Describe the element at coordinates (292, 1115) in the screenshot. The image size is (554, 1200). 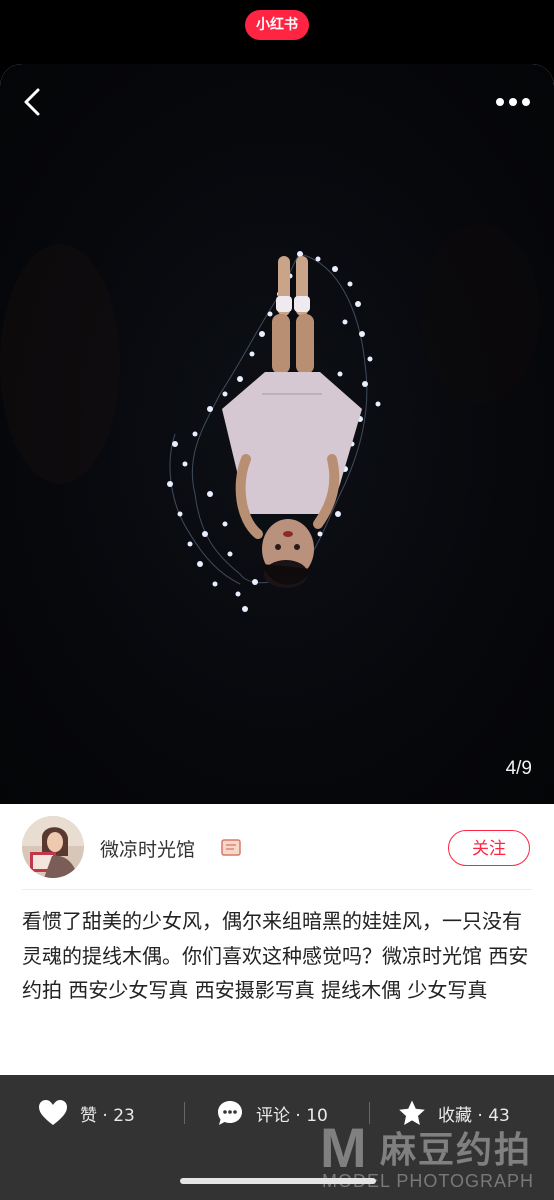
I see `comment-count: 评论 · 10` at that location.